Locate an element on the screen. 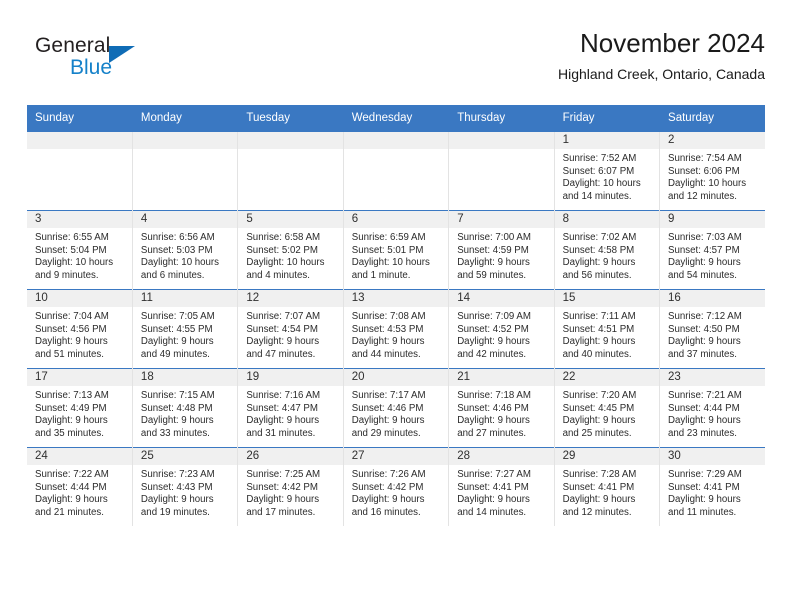  day-number: 1 is located at coordinates (607, 140).